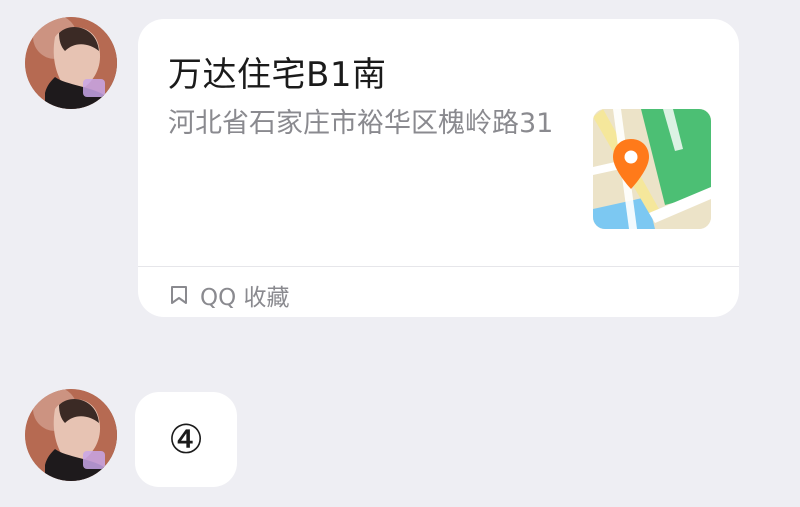  I want to click on card-divider, so click(438, 266).